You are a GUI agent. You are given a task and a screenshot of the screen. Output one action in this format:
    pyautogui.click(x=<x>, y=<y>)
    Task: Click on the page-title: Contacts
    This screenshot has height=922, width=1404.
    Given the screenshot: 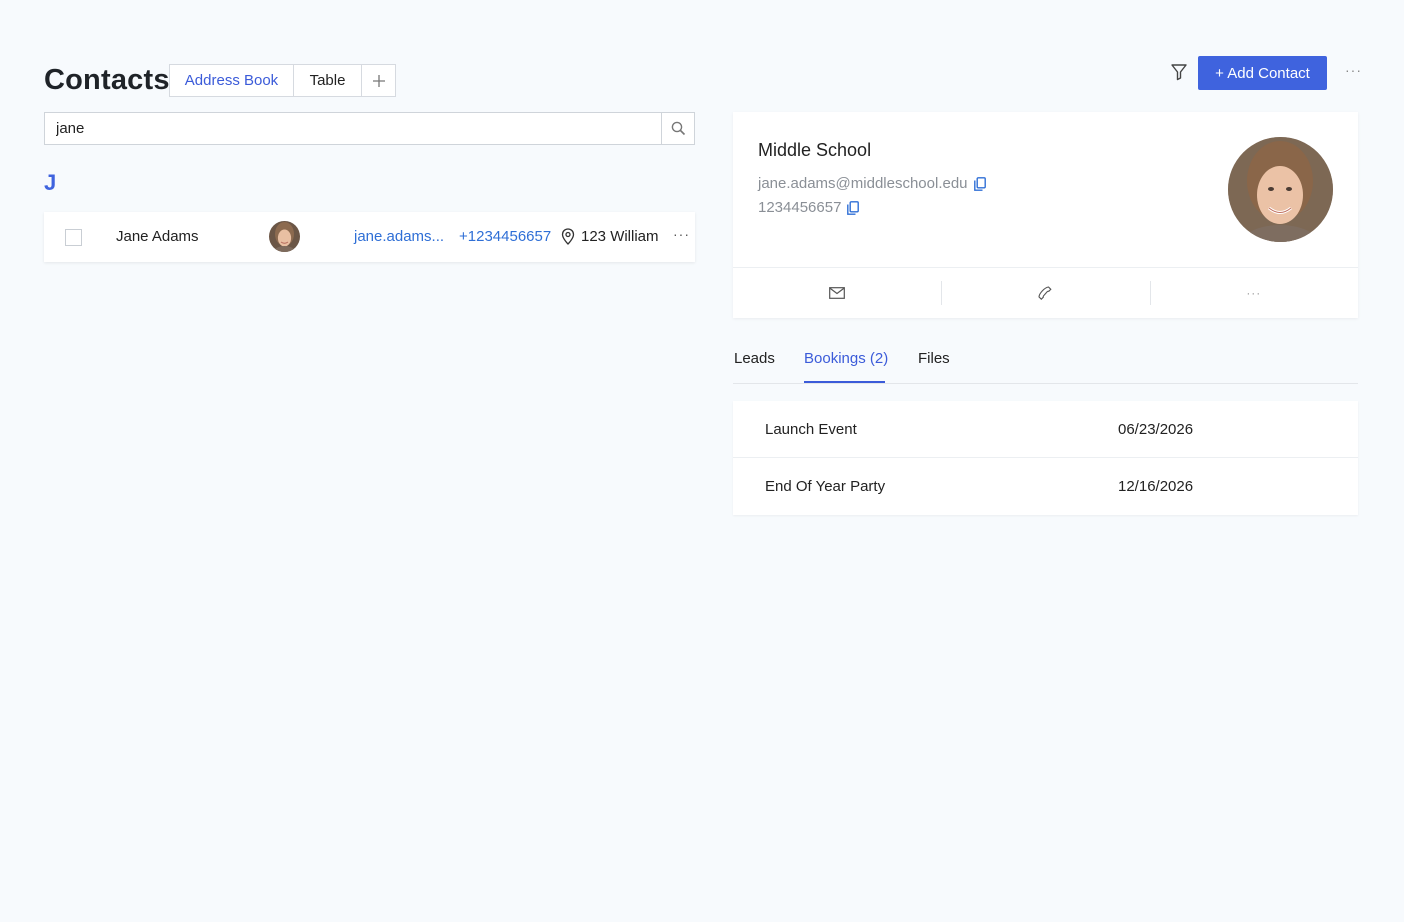 What is the action you would take?
    pyautogui.click(x=107, y=80)
    